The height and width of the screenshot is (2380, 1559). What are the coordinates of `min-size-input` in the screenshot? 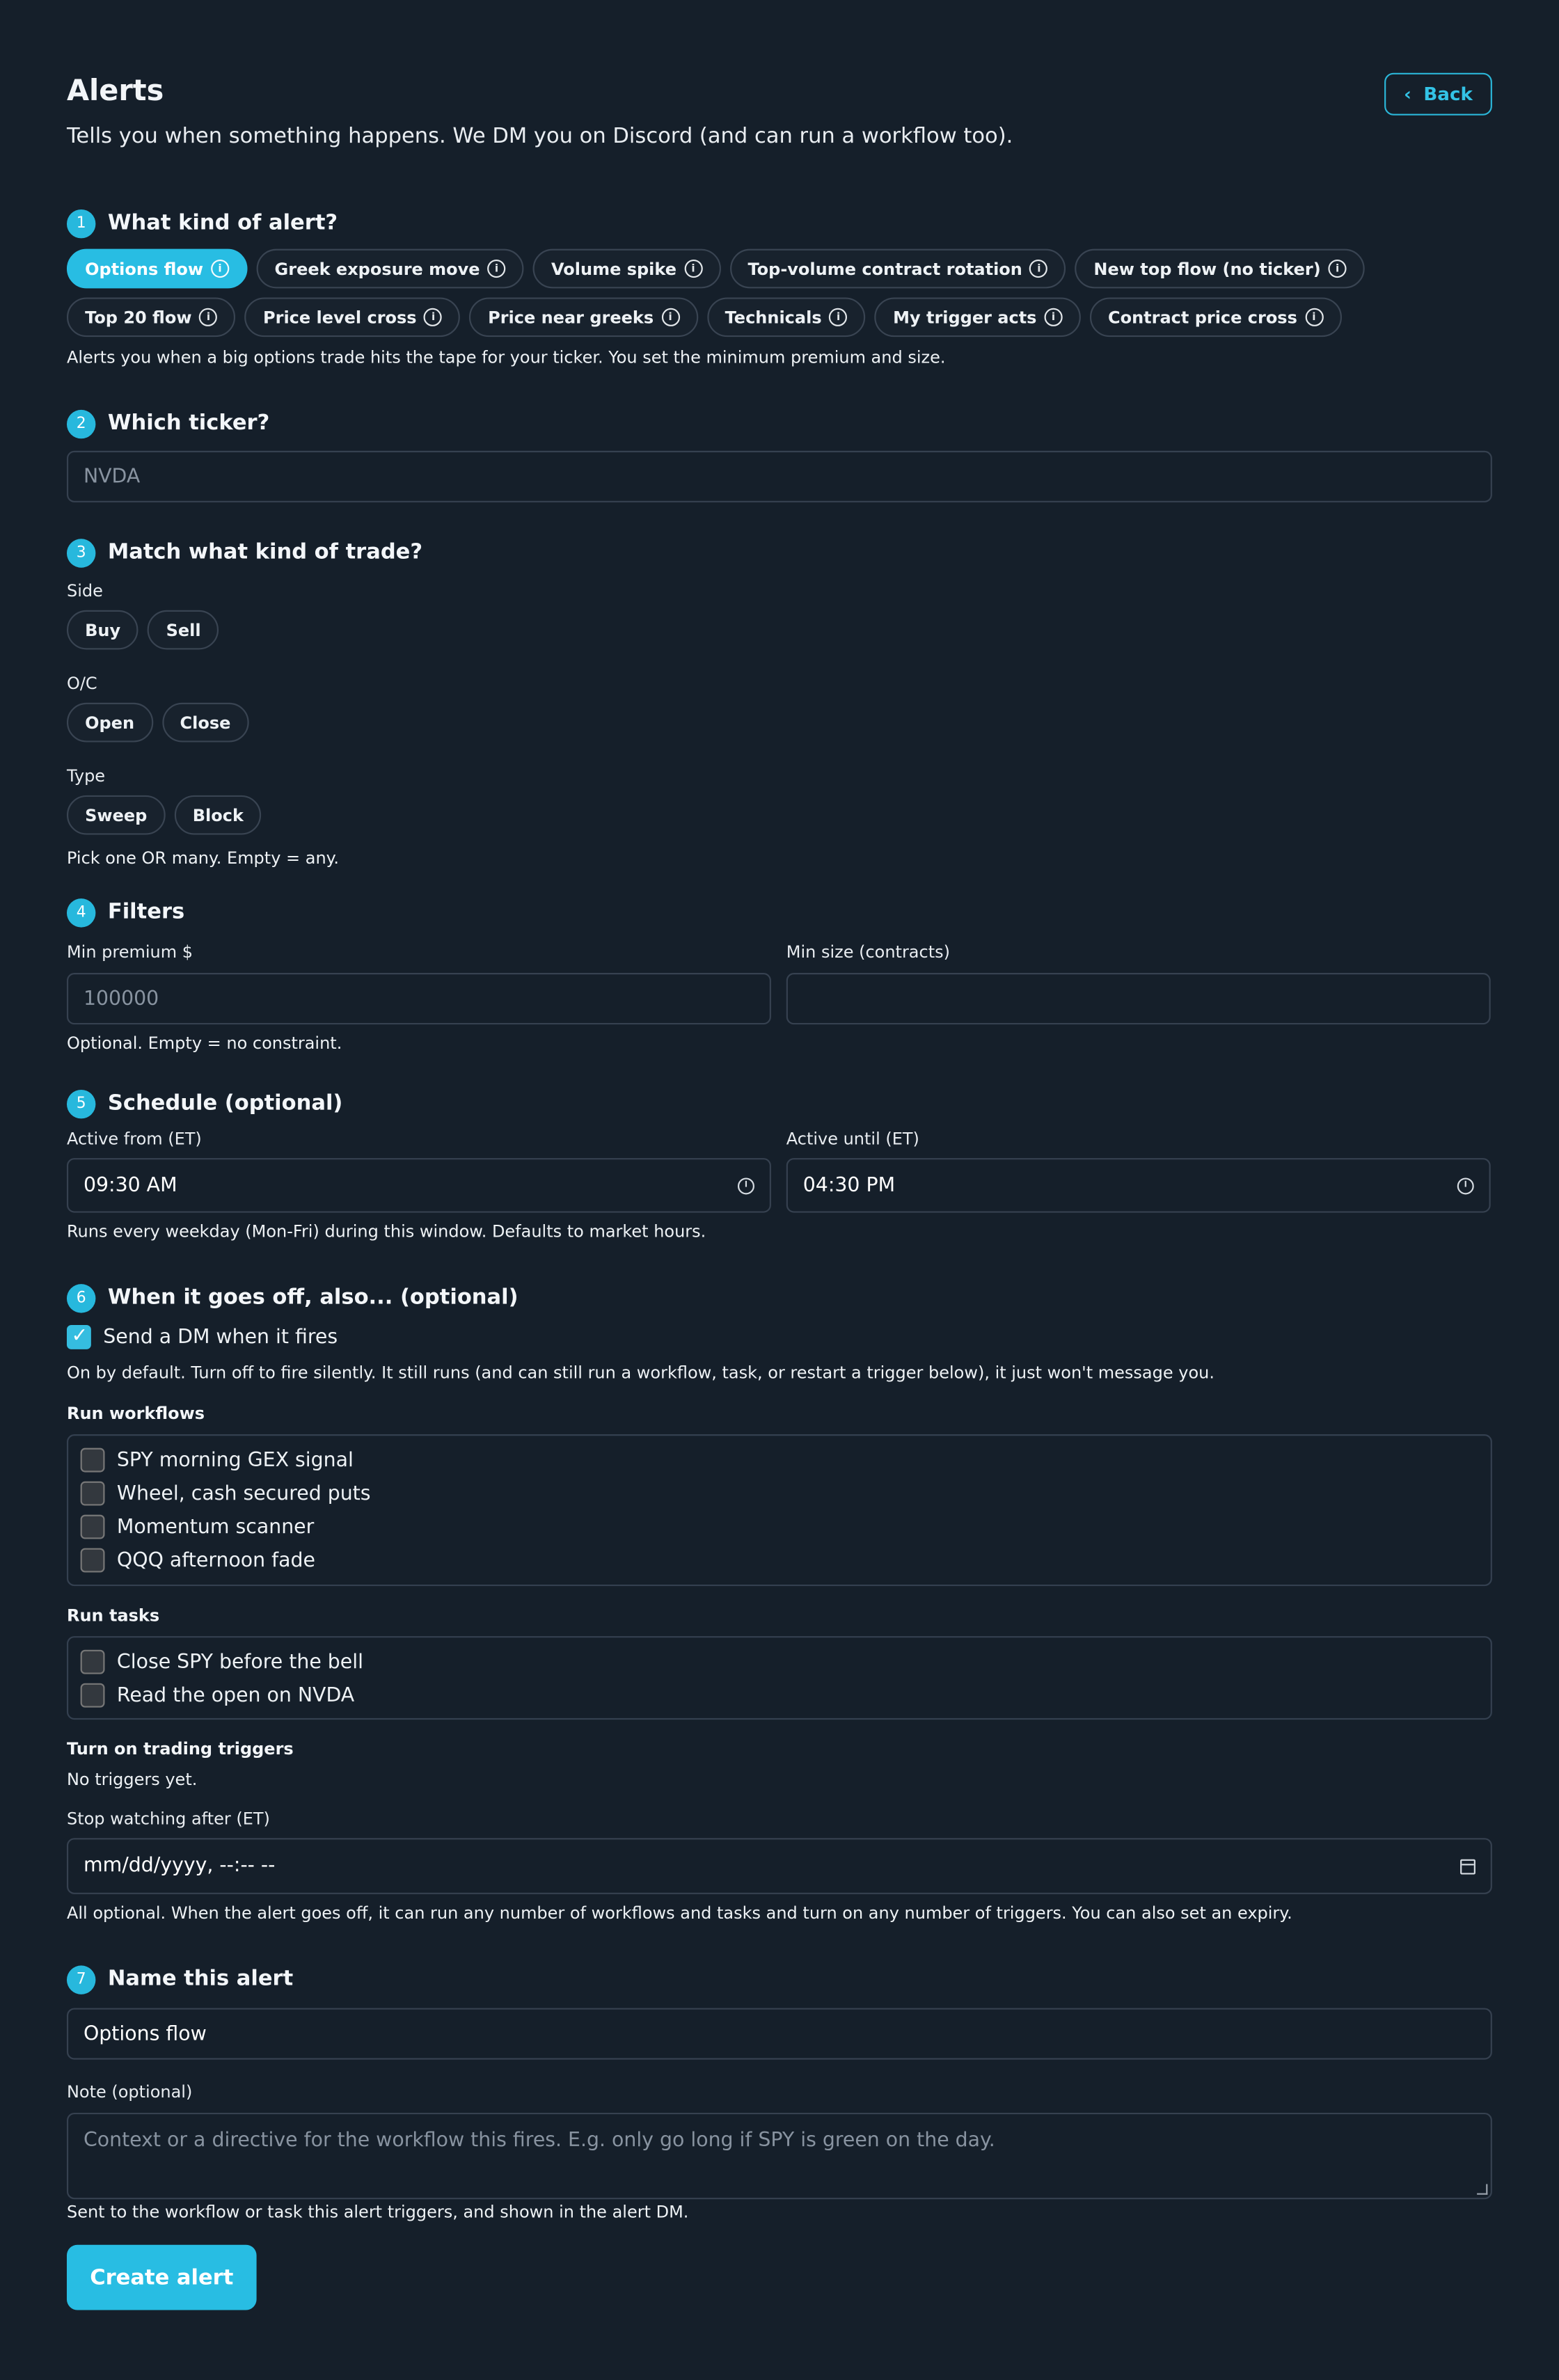 It's located at (1138, 999).